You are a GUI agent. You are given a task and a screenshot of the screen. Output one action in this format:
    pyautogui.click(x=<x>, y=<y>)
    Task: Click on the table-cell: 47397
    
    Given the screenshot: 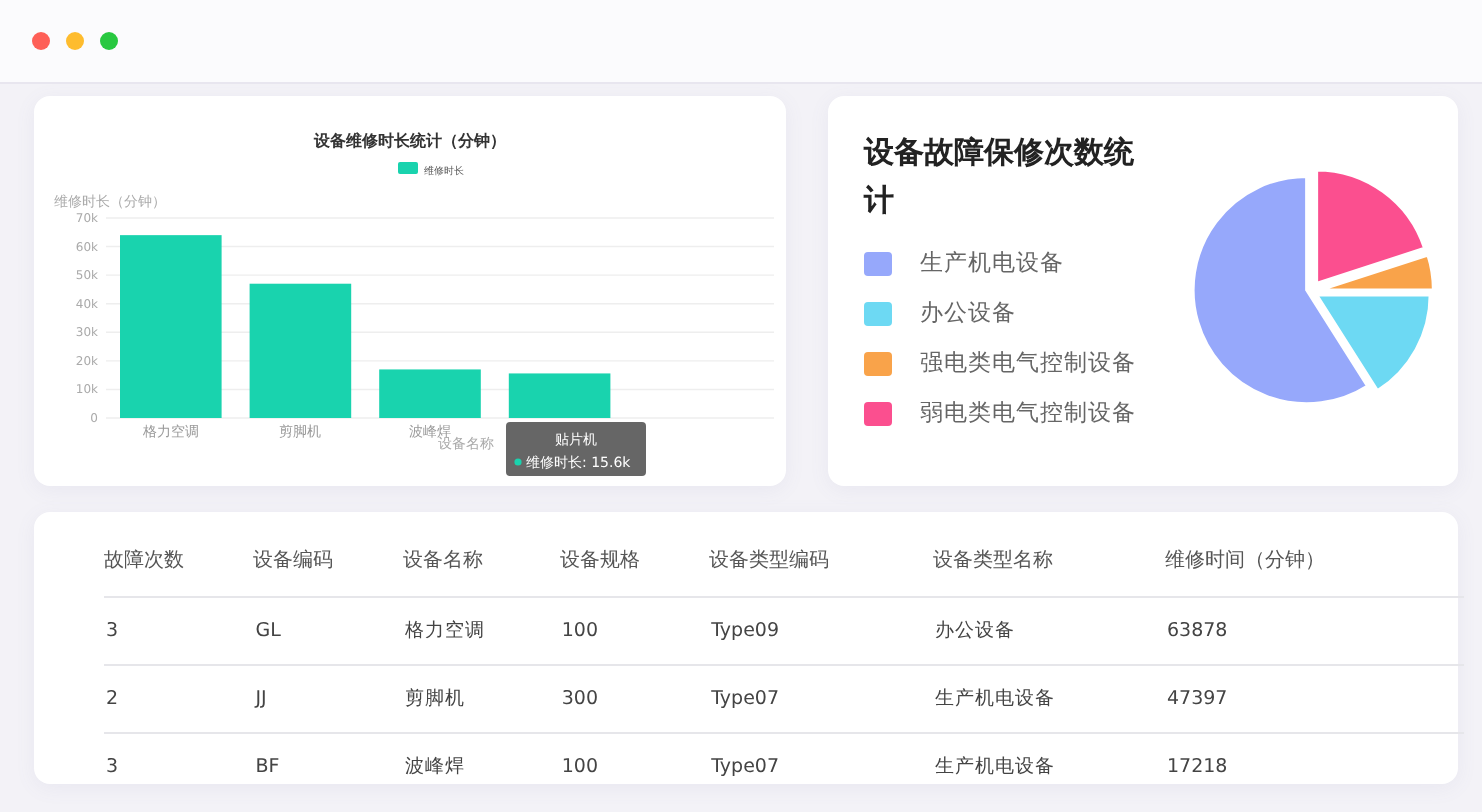 What is the action you would take?
    pyautogui.click(x=1314, y=699)
    